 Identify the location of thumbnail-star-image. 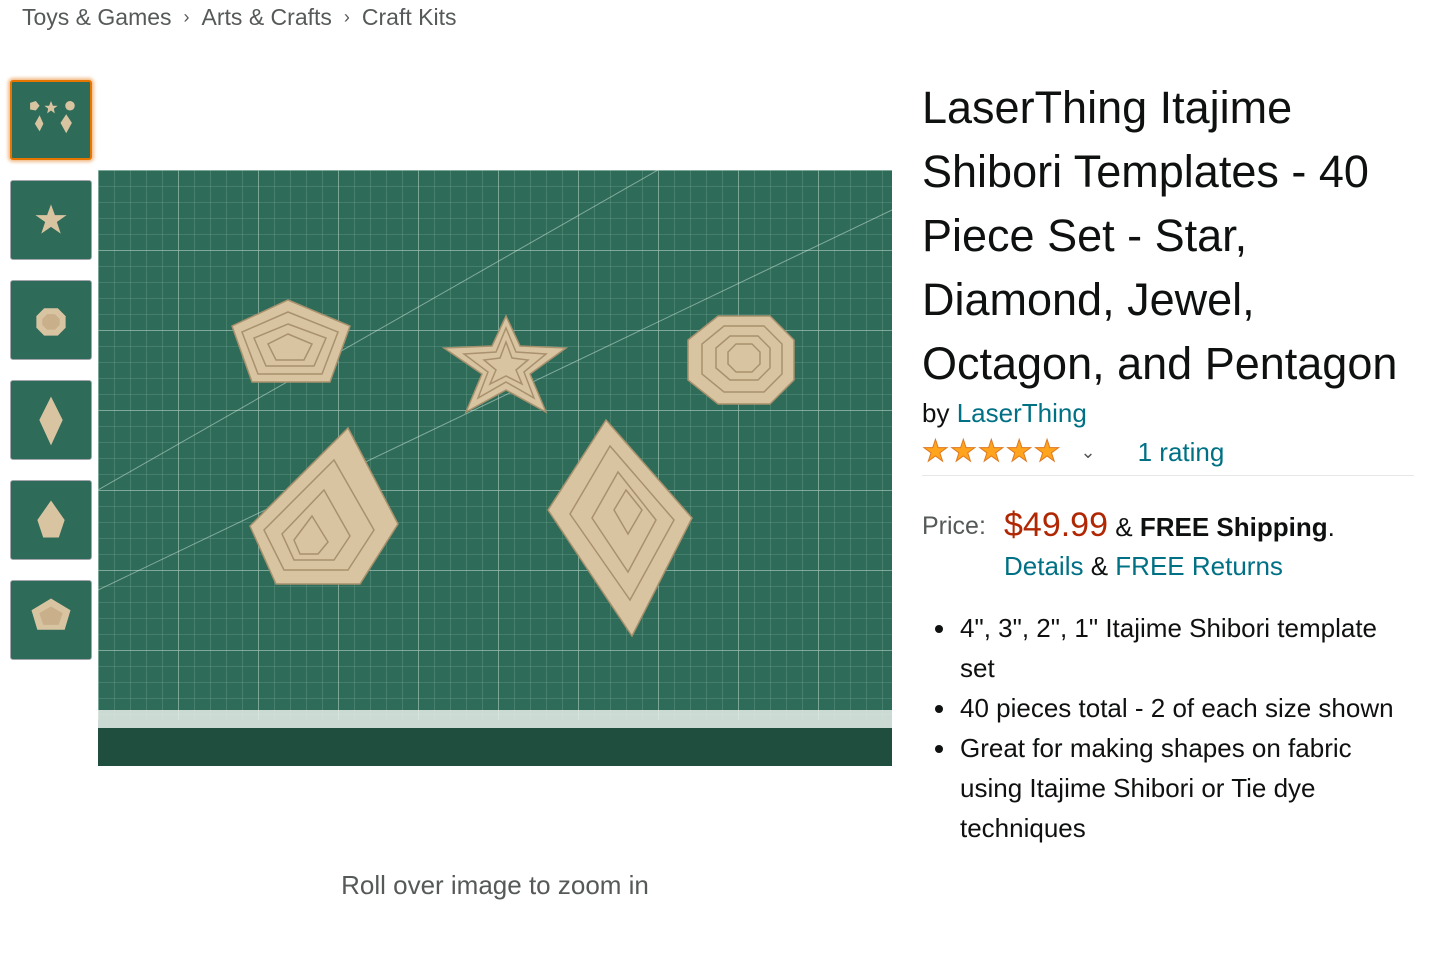
(51, 220).